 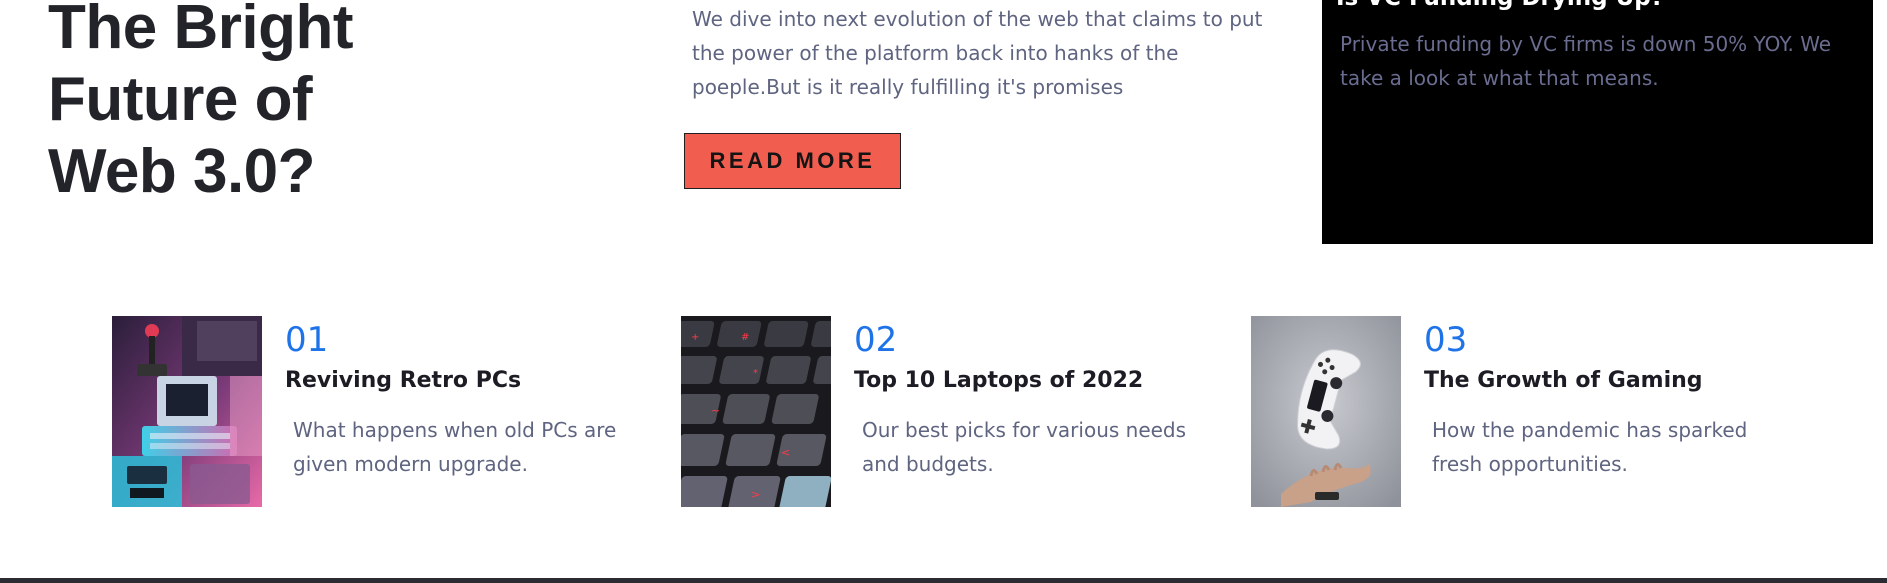 I want to click on article-number: 01, so click(x=307, y=340).